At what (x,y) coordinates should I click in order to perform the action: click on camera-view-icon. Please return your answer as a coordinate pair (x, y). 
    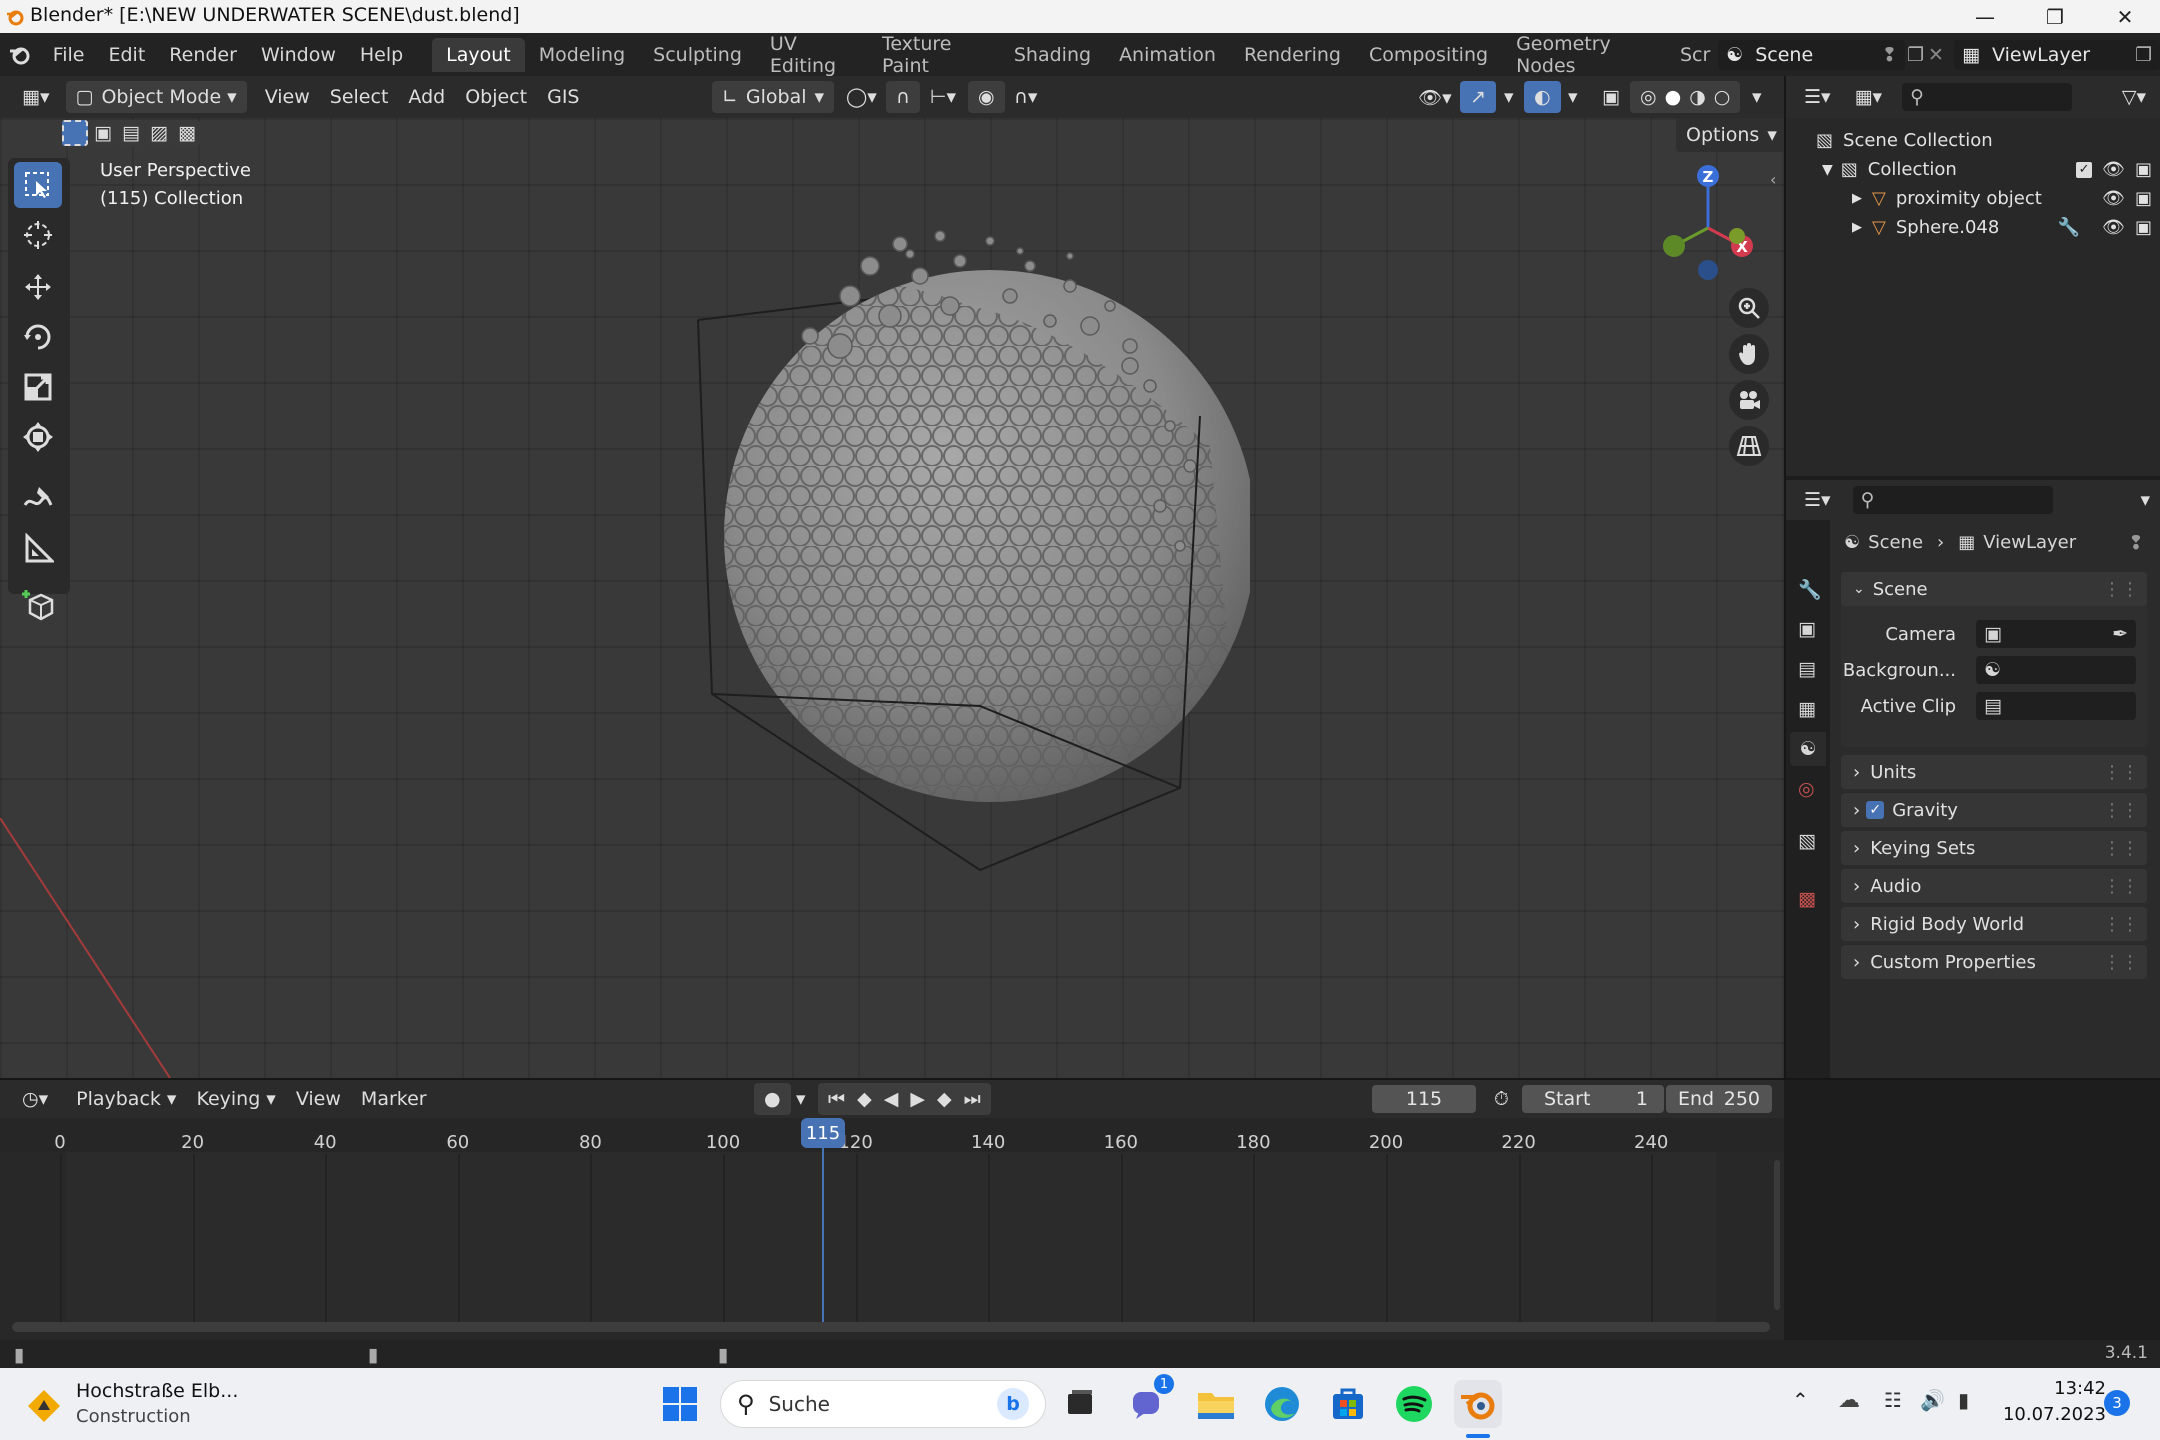
    Looking at the image, I should click on (1749, 400).